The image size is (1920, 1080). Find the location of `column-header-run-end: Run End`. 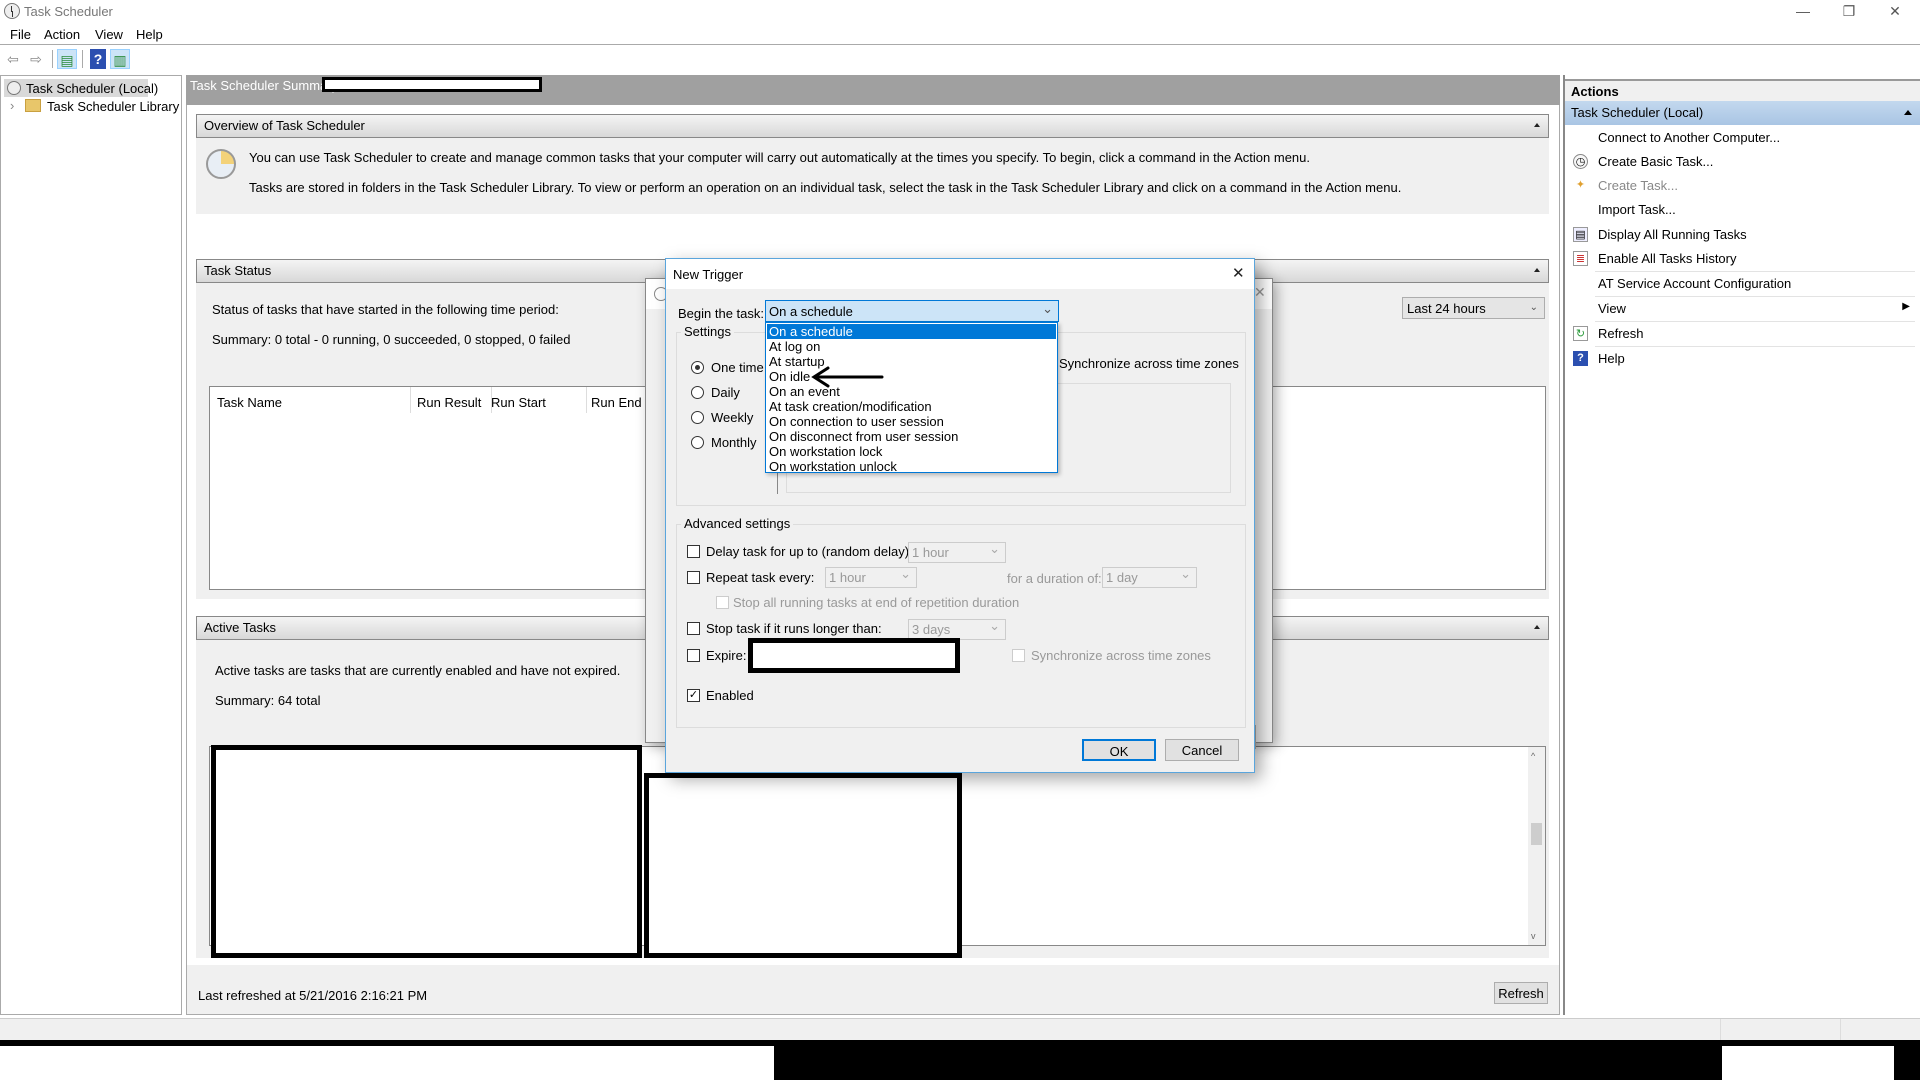

column-header-run-end: Run End is located at coordinates (616, 402).